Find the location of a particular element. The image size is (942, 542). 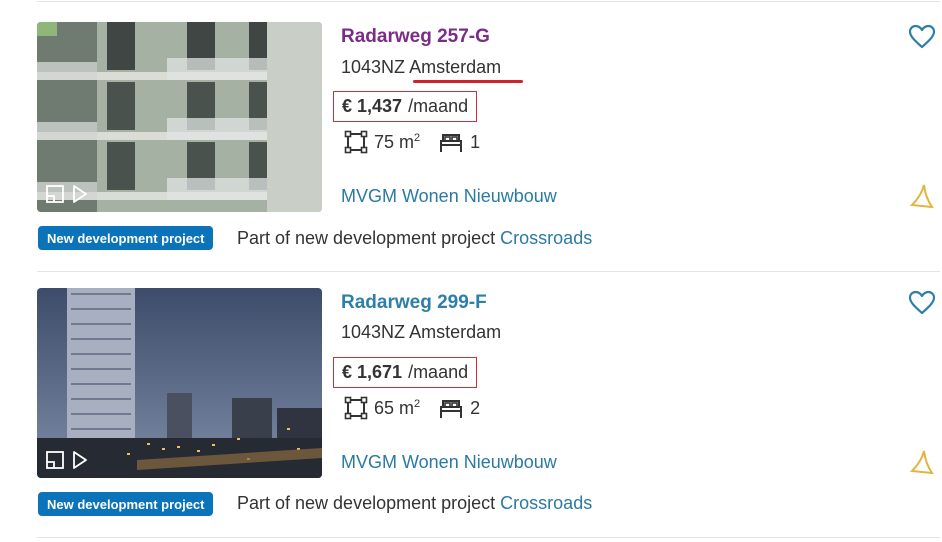

listing-specs: 75 m2 1 is located at coordinates (421, 142).